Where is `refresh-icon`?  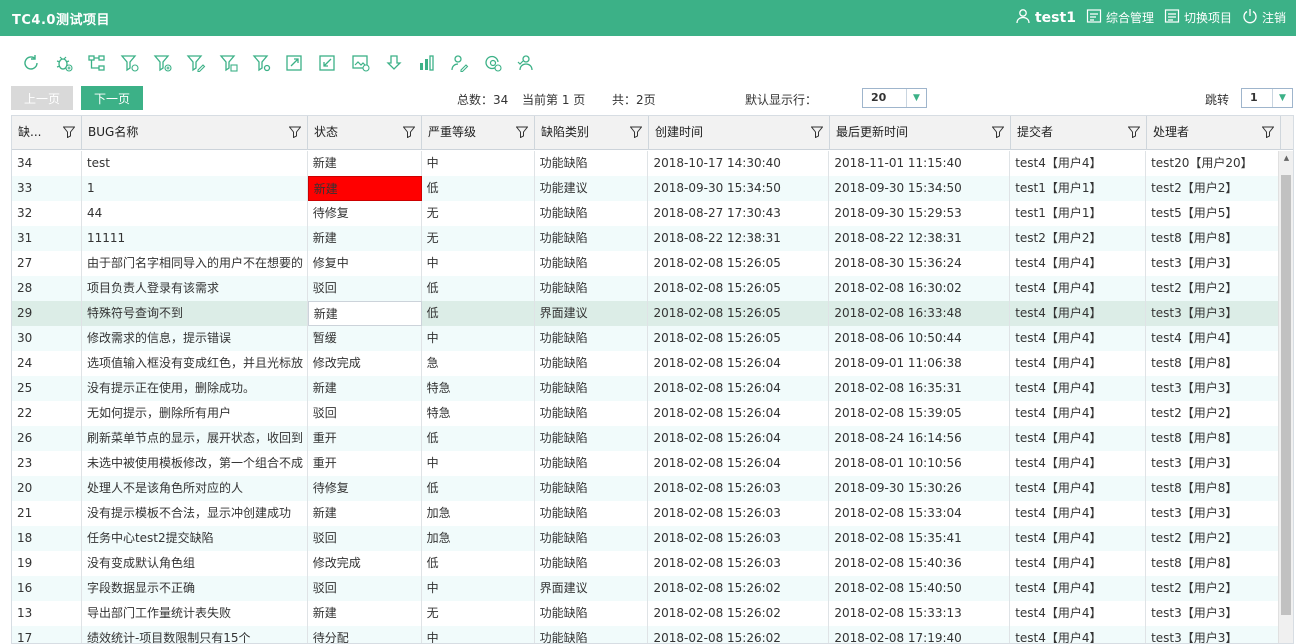
refresh-icon is located at coordinates (31, 63).